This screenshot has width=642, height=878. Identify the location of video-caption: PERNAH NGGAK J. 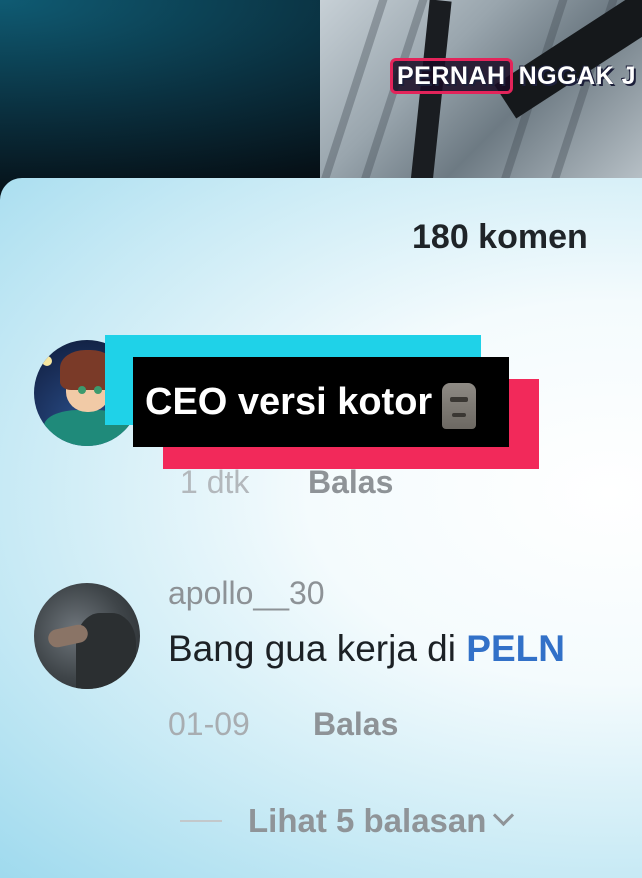
(513, 76).